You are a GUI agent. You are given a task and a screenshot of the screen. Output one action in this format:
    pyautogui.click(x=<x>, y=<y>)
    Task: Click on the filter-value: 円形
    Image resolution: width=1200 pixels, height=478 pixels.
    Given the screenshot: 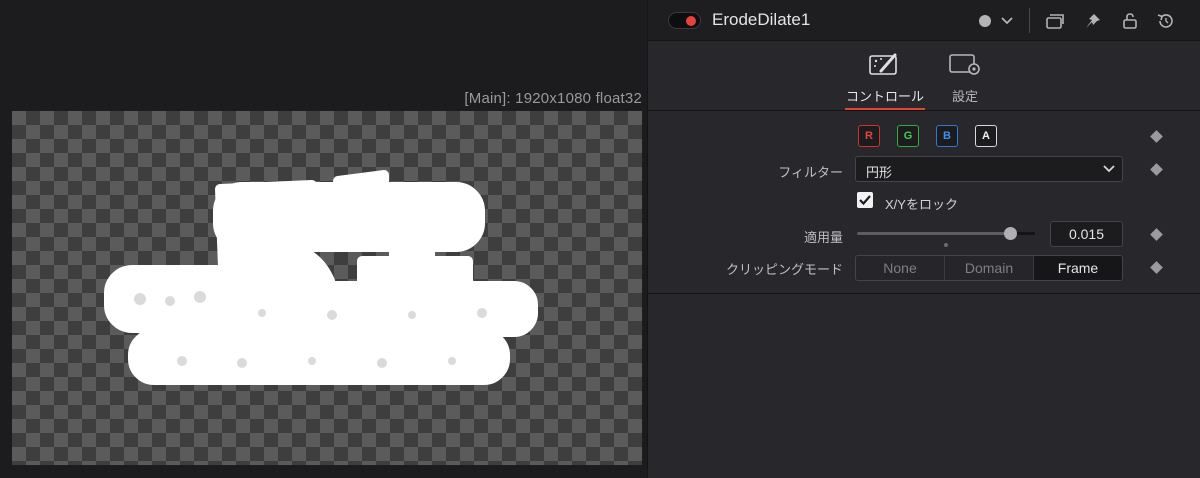 What is the action you would take?
    pyautogui.click(x=879, y=172)
    